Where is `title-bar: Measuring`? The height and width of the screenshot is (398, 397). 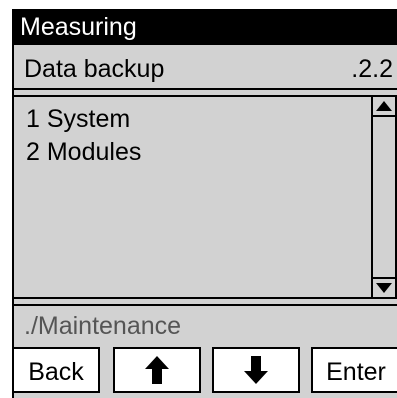
title-bar: Measuring is located at coordinates (204, 27).